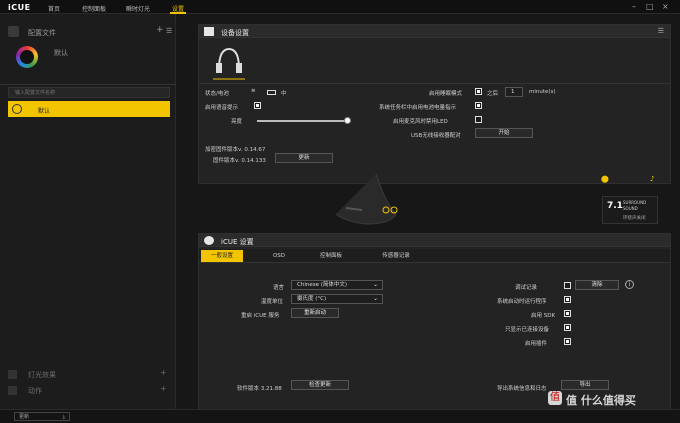 This screenshot has height=423, width=680. Describe the element at coordinates (420, 122) in the screenshot. I see `mic-led-label: 启用麦克风时禁用LED` at that location.